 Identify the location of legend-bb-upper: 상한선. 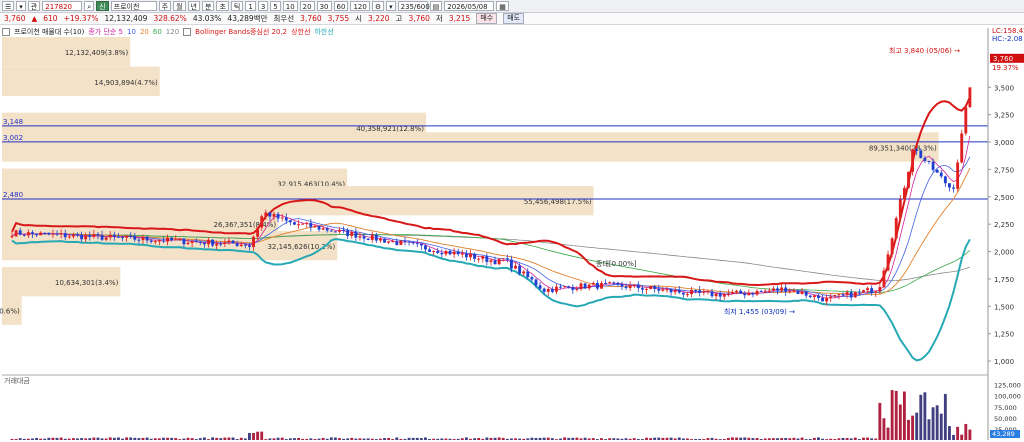
(301, 32).